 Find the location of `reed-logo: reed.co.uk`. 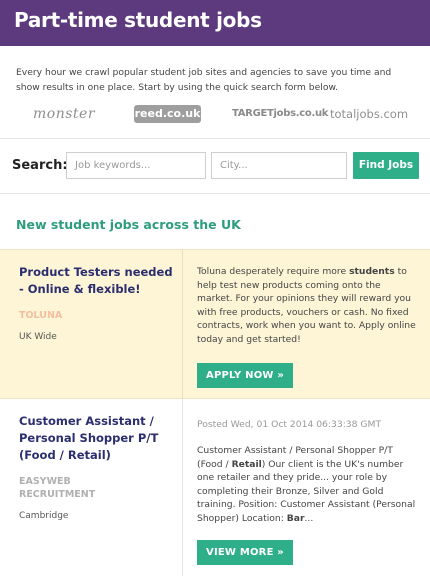

reed-logo: reed.co.uk is located at coordinates (167, 114).